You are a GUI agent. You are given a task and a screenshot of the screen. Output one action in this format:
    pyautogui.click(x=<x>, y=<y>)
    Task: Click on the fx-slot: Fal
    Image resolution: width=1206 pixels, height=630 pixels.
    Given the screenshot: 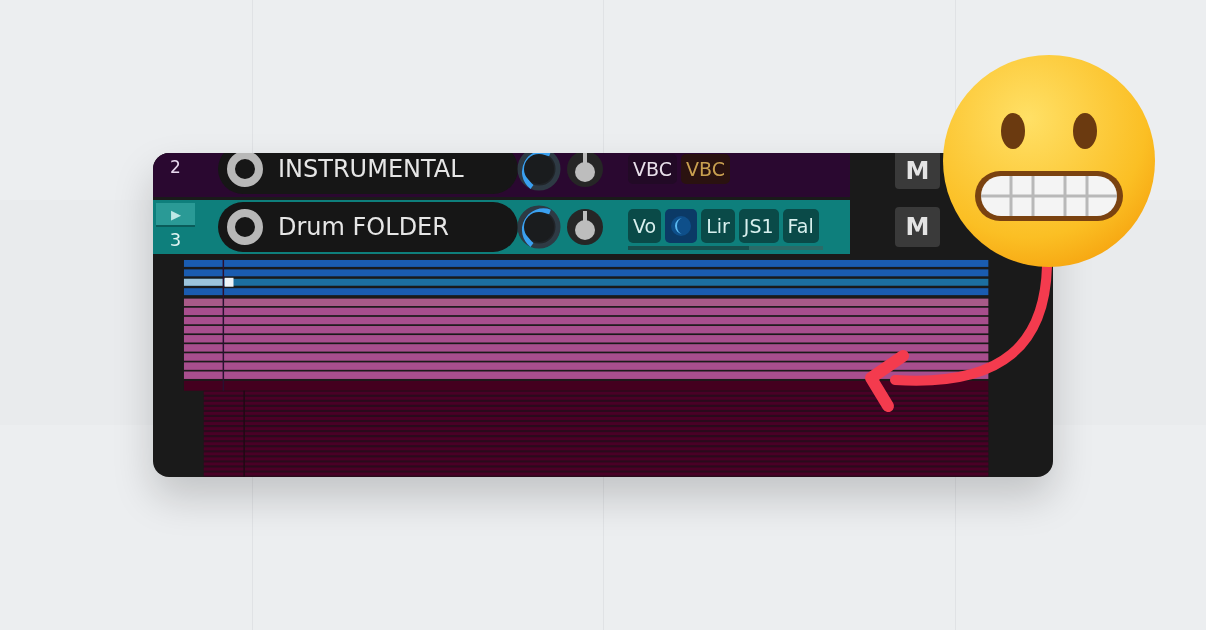 What is the action you would take?
    pyautogui.click(x=800, y=226)
    